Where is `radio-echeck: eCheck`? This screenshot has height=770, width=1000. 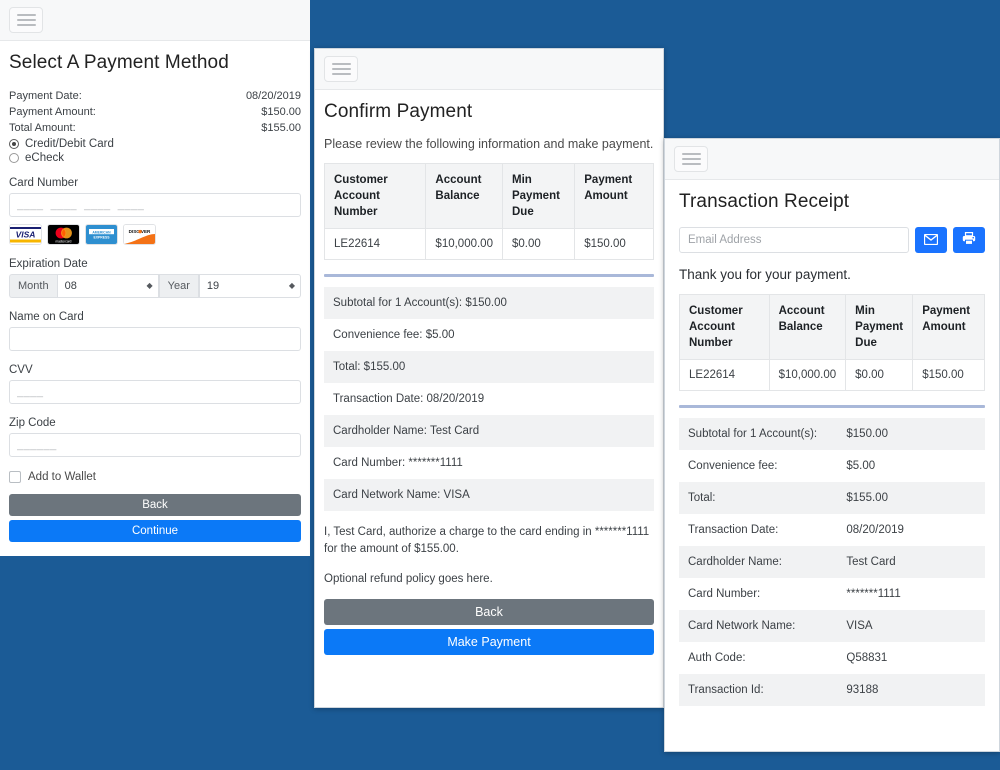 radio-echeck: eCheck is located at coordinates (155, 158).